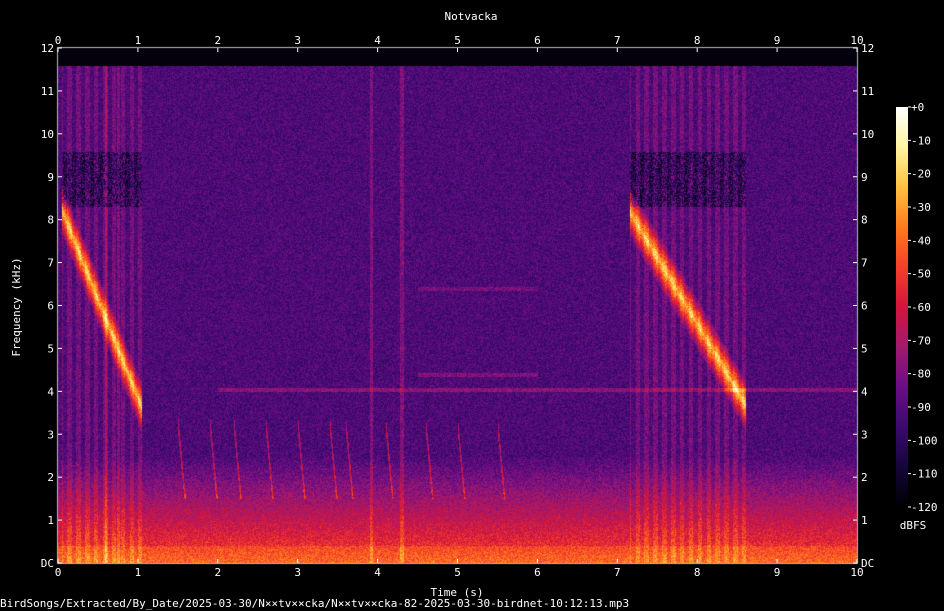 The image size is (944, 611). What do you see at coordinates (924, 507) in the screenshot?
I see `colorbar-tick-label: -120` at bounding box center [924, 507].